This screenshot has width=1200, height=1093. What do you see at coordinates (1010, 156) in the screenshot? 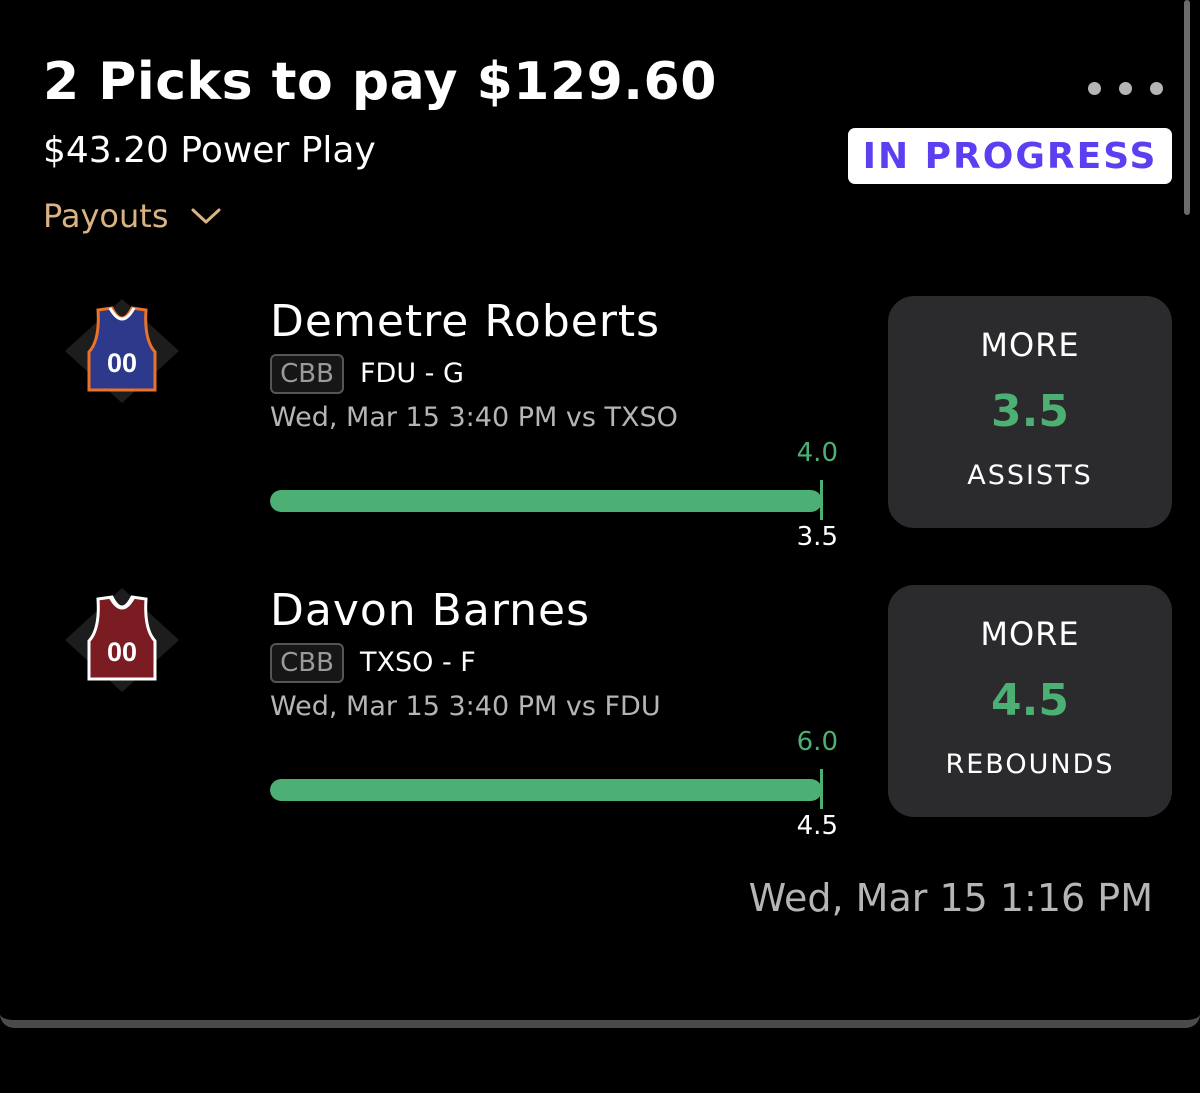
I see `status-badge: IN PROGRESS` at bounding box center [1010, 156].